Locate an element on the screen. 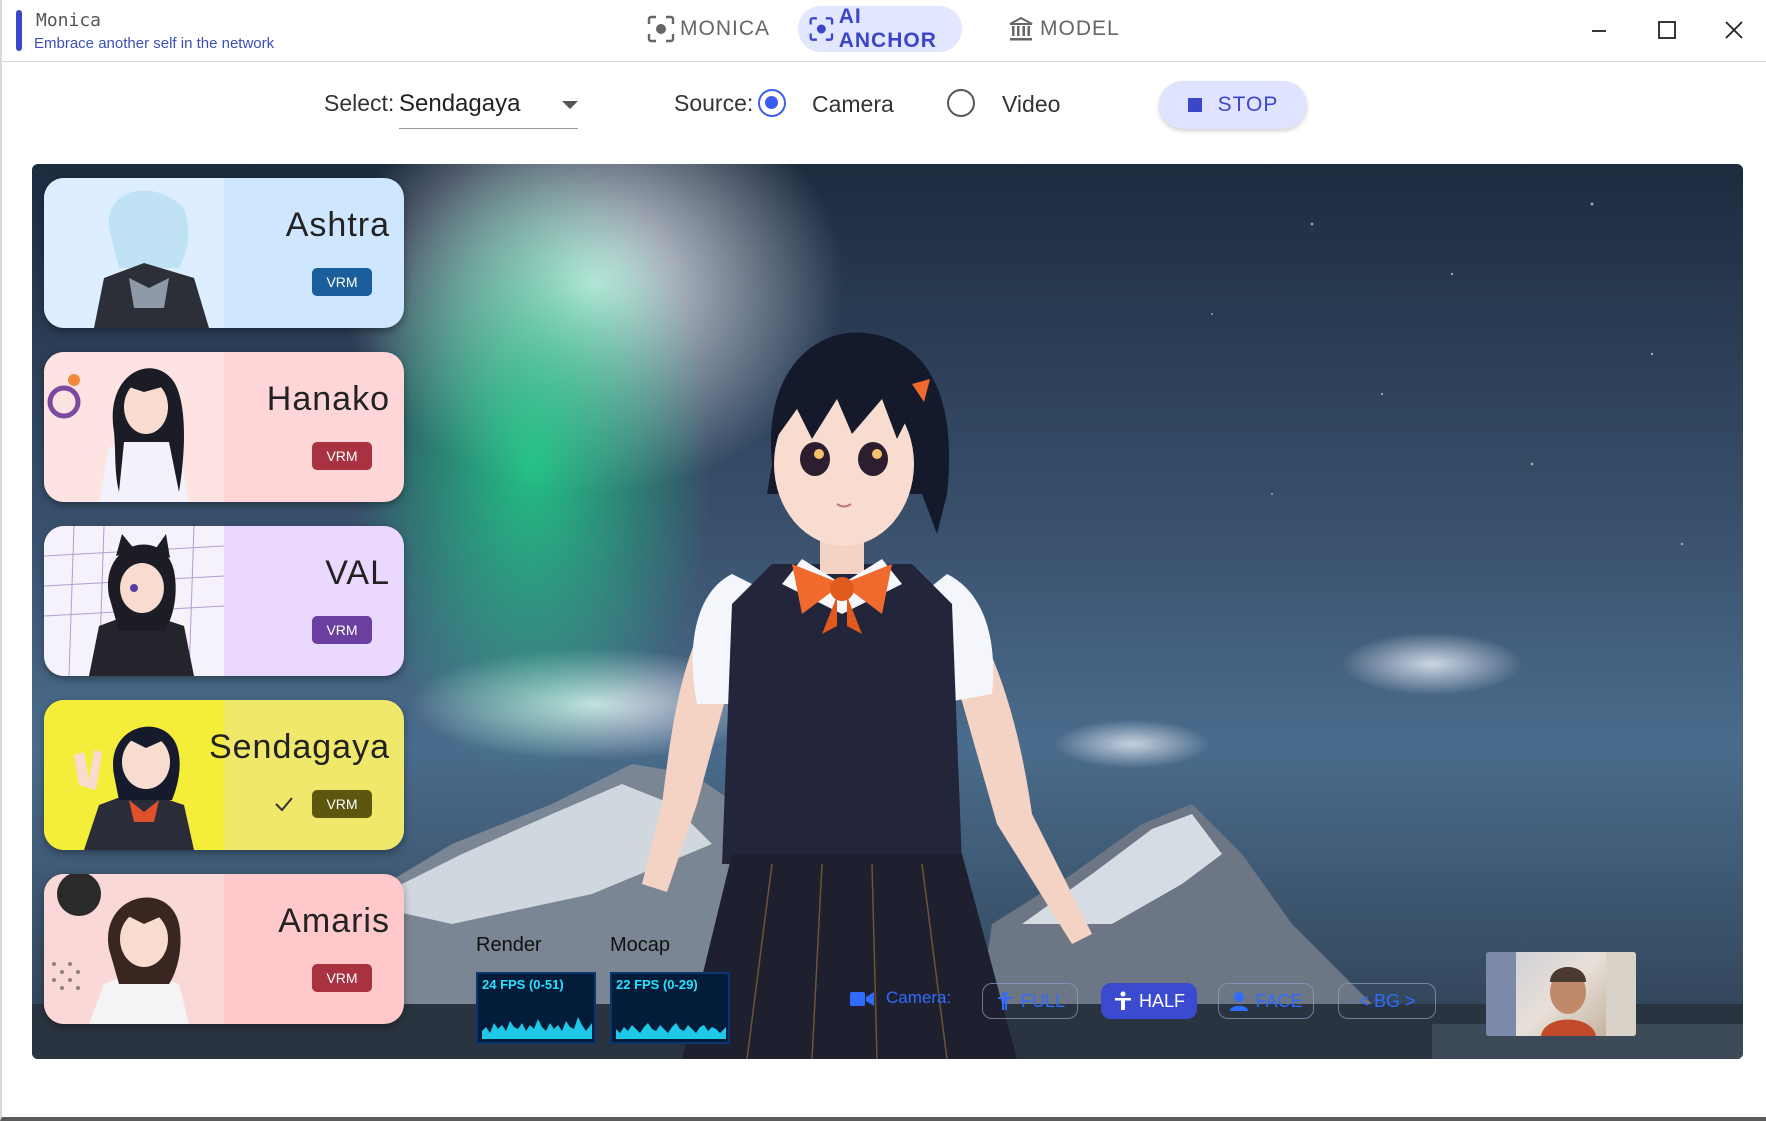 The height and width of the screenshot is (1121, 1766). minimize-button is located at coordinates (1599, 30).